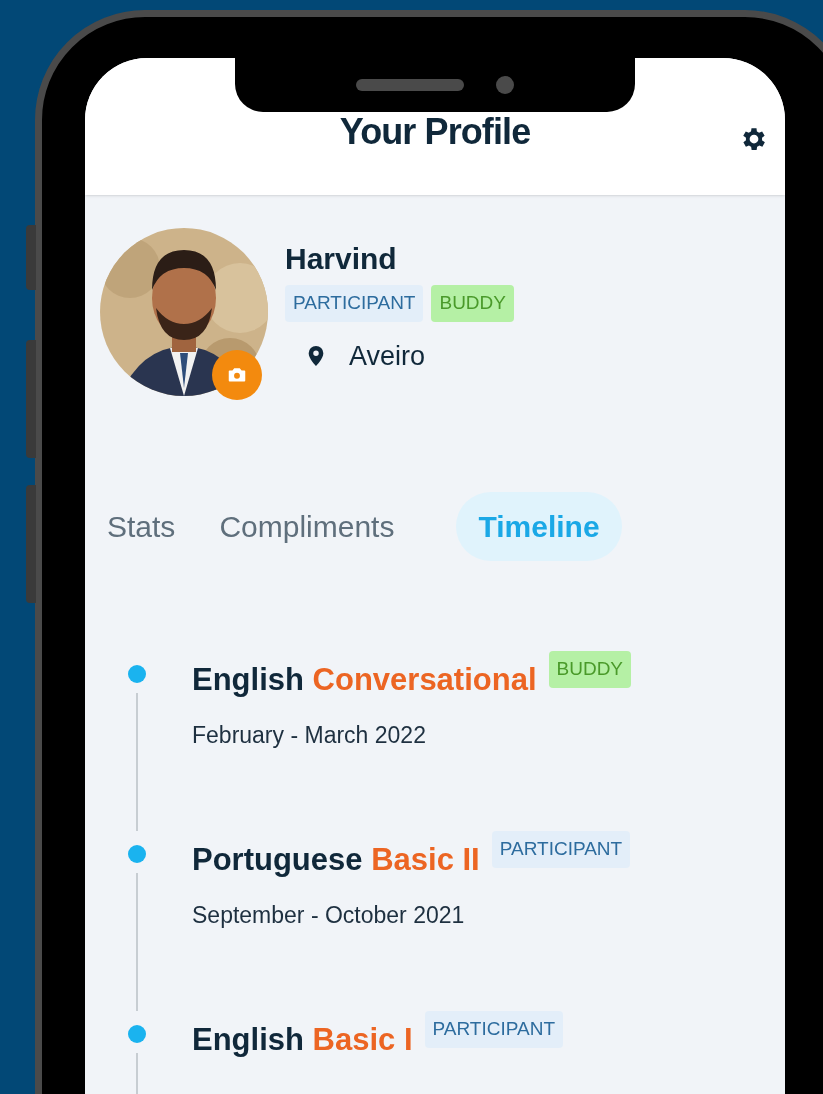 The image size is (823, 1094). I want to click on user-name: Harvind, so click(341, 259).